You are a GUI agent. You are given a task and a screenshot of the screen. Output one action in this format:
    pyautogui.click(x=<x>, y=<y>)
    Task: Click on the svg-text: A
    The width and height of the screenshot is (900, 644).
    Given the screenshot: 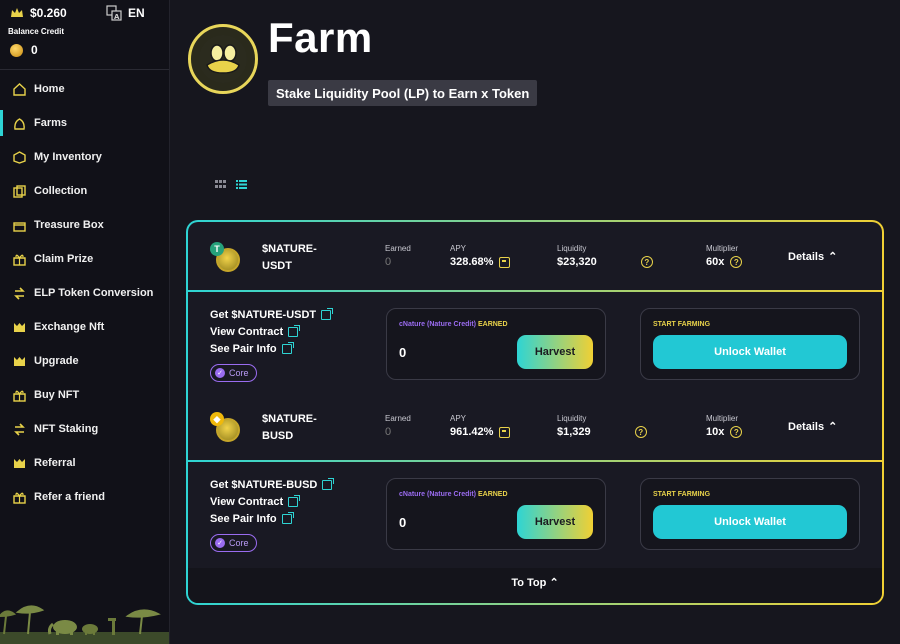 What is the action you would take?
    pyautogui.click(x=117, y=17)
    